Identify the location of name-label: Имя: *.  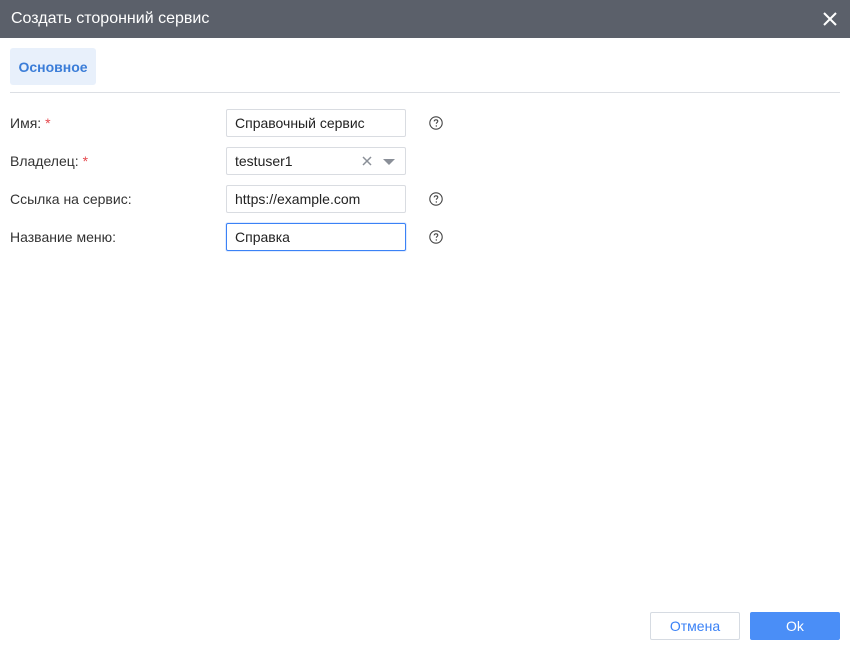
(30, 123).